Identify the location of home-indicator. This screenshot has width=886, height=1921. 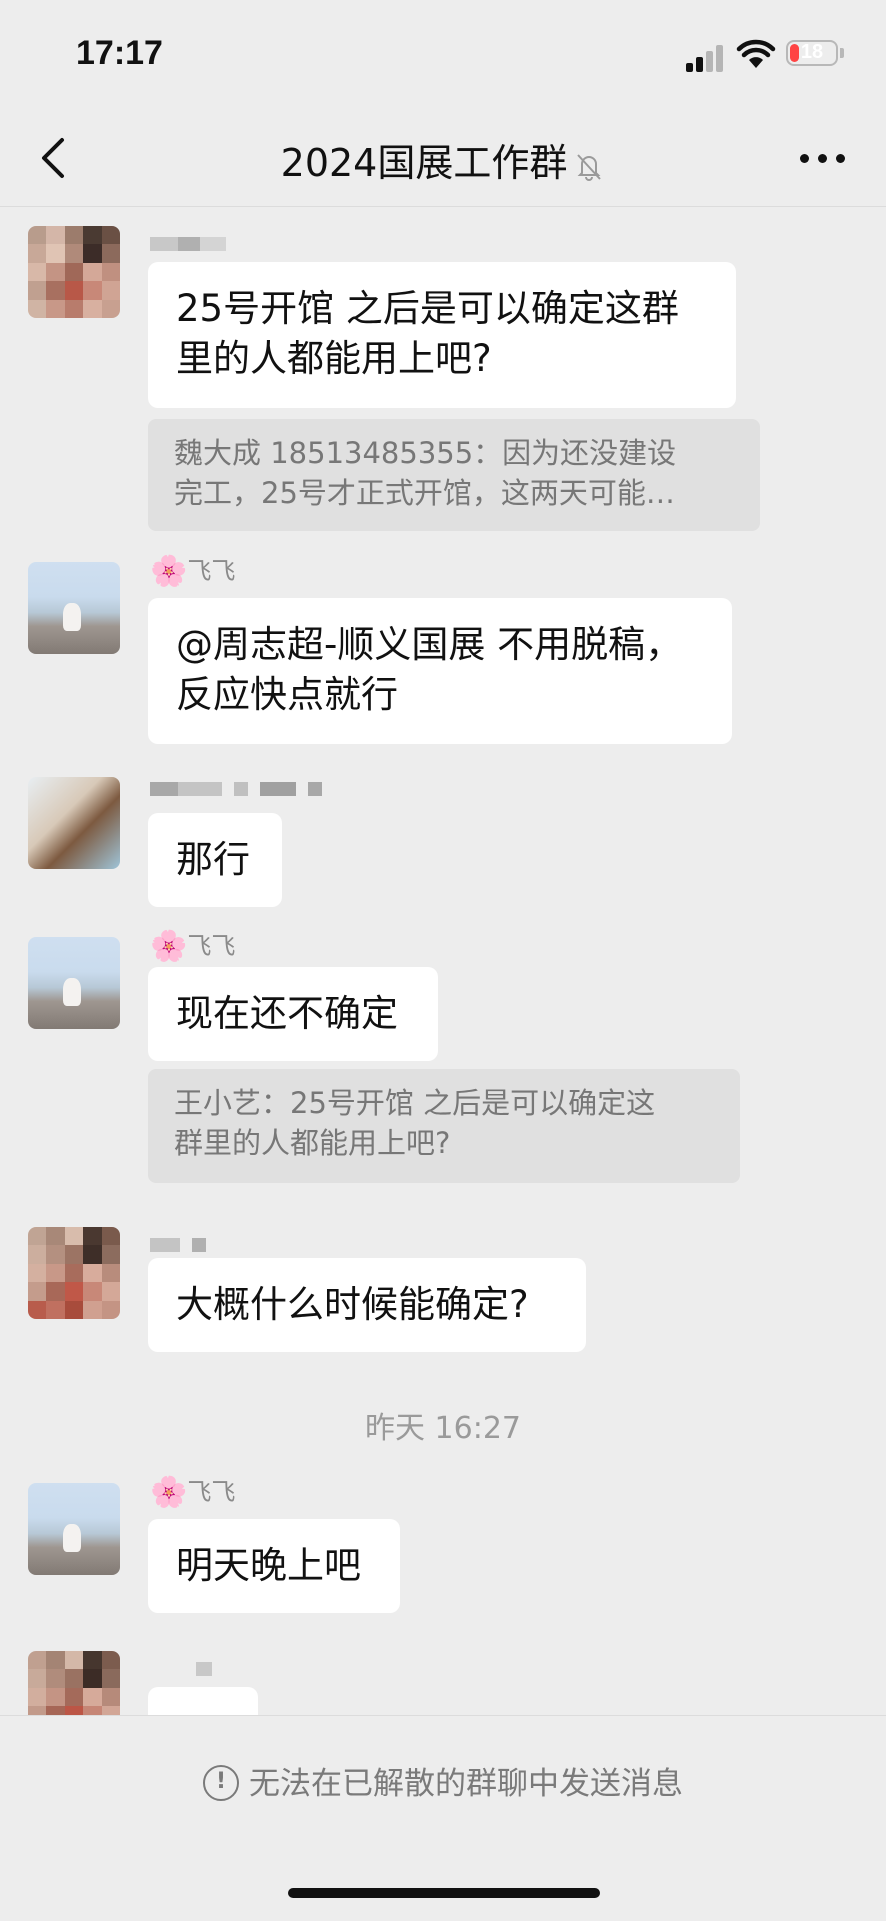
(444, 1893).